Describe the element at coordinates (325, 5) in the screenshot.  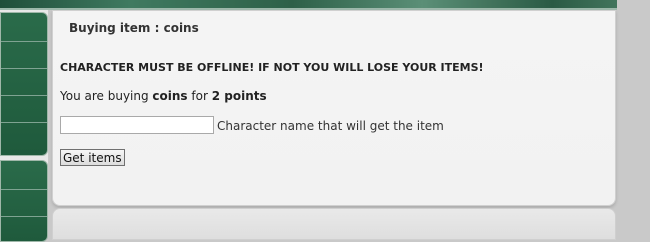
I see `header-banner` at that location.